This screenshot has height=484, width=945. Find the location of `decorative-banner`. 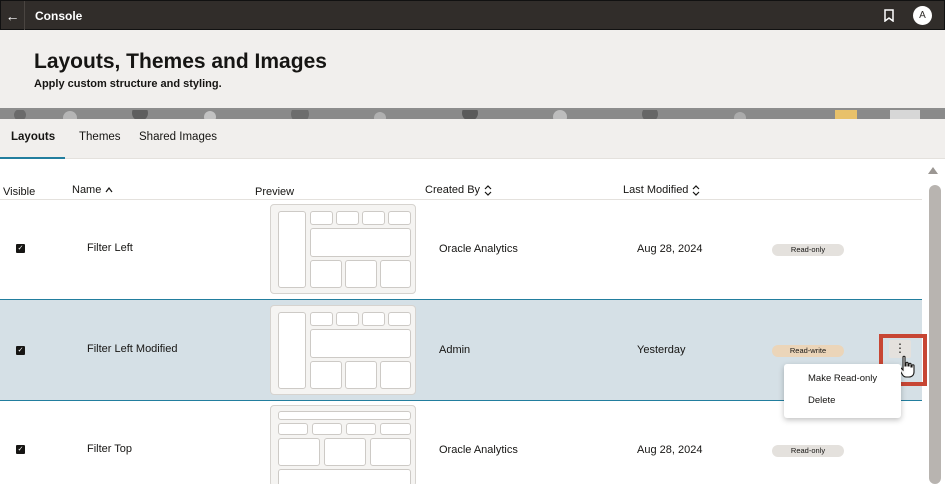

decorative-banner is located at coordinates (472, 113).